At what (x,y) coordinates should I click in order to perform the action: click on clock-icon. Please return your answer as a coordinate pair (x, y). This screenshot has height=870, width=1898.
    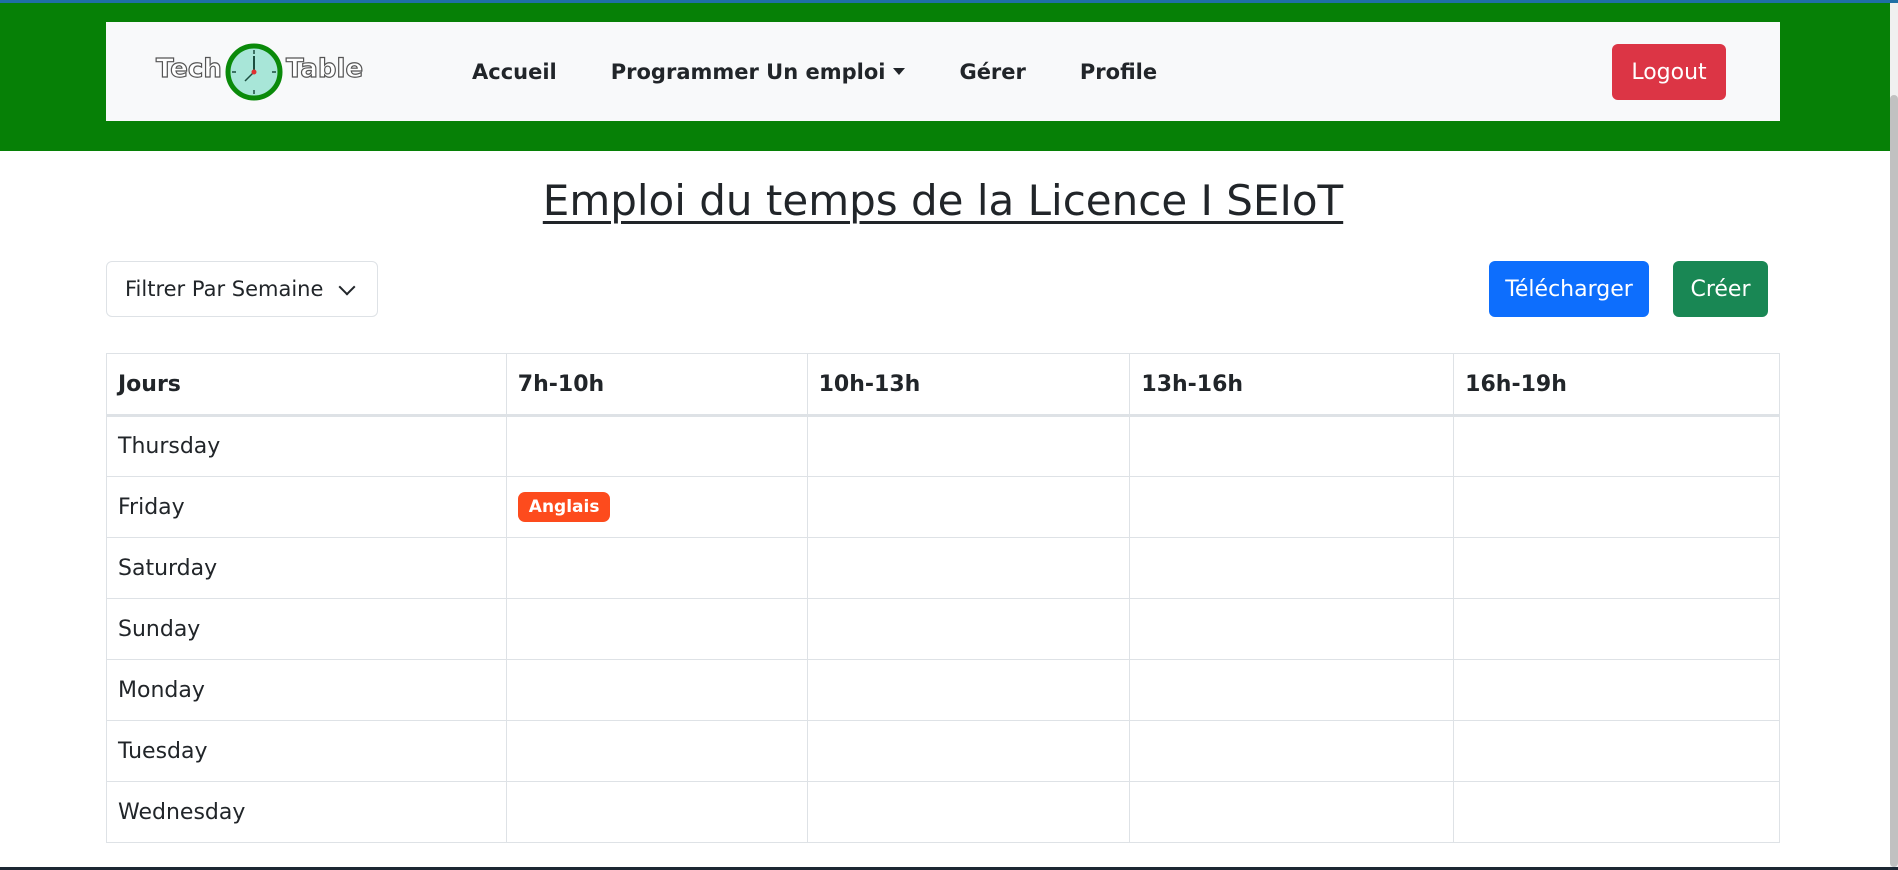
    Looking at the image, I should click on (254, 72).